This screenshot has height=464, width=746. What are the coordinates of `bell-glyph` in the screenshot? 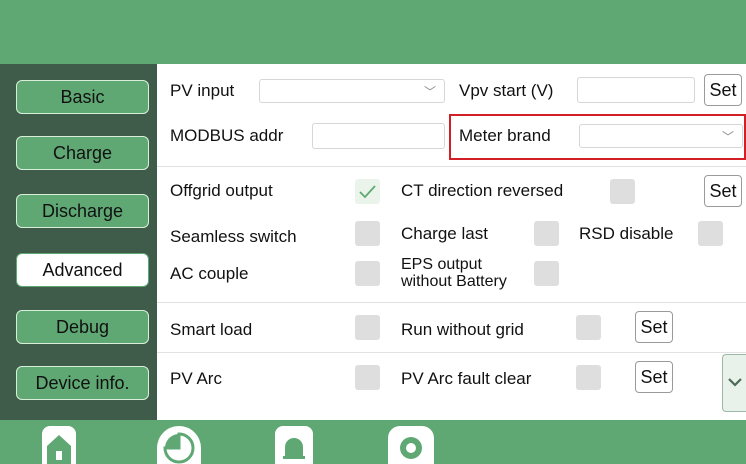 It's located at (294, 448).